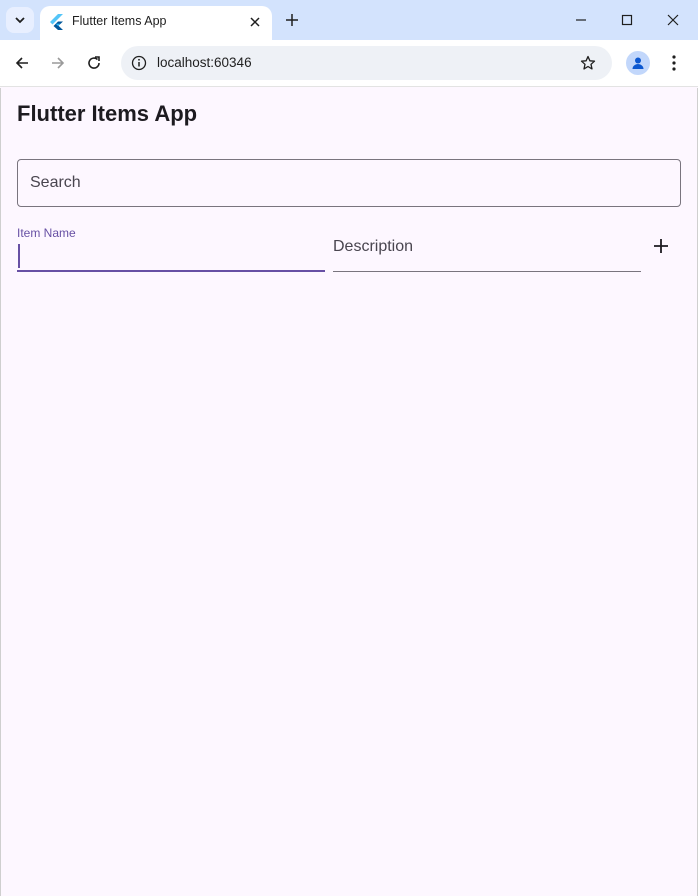 This screenshot has width=698, height=896. I want to click on description-field: Description, so click(487, 247).